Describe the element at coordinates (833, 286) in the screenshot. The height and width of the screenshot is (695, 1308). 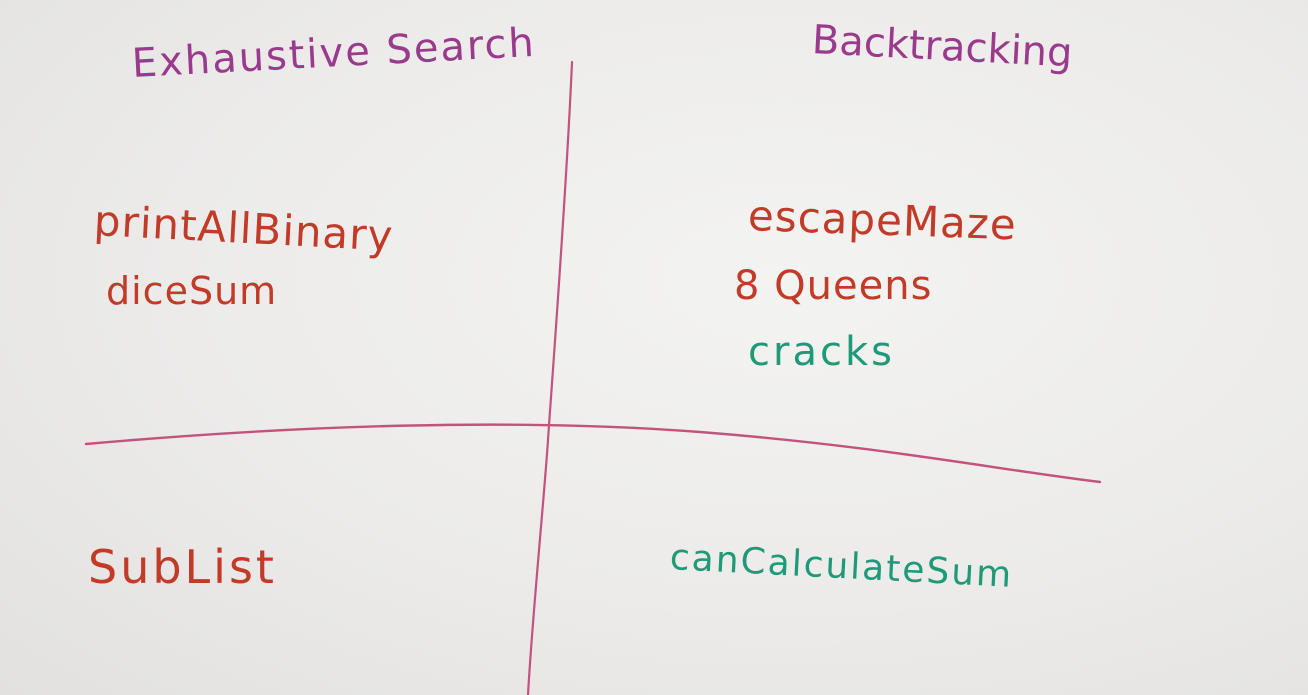
I see `eight-queens-item: 8 Queens` at that location.